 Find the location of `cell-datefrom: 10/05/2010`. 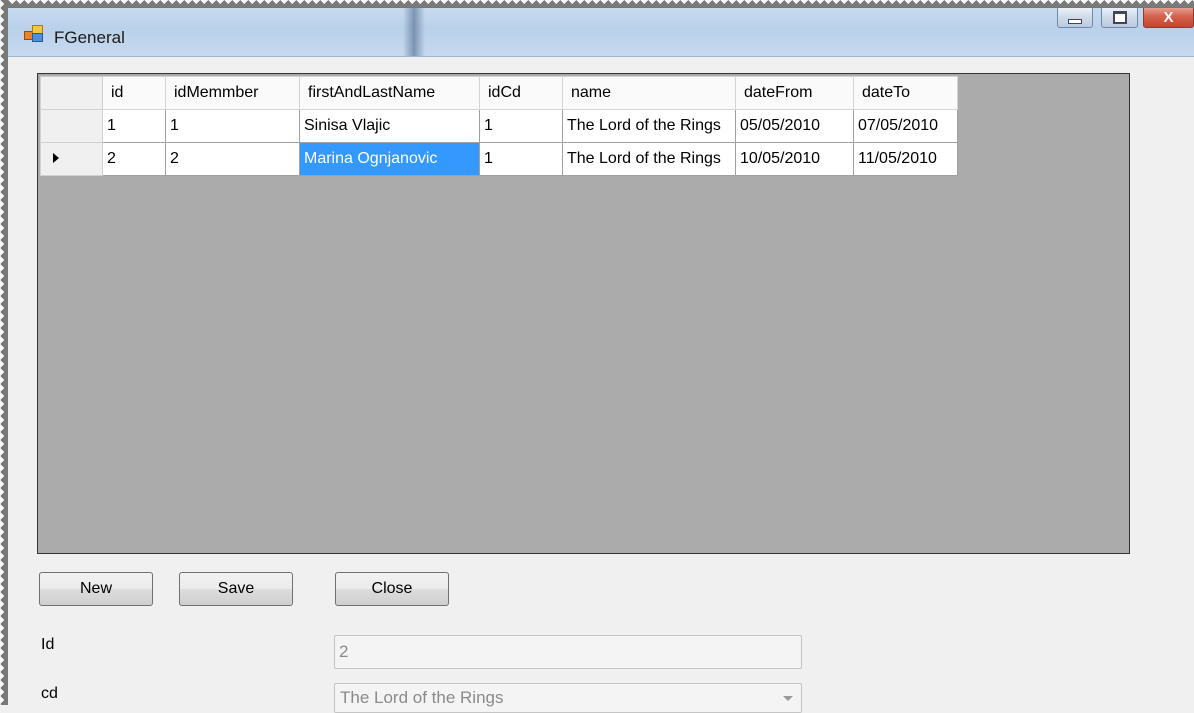

cell-datefrom: 10/05/2010 is located at coordinates (794, 159).